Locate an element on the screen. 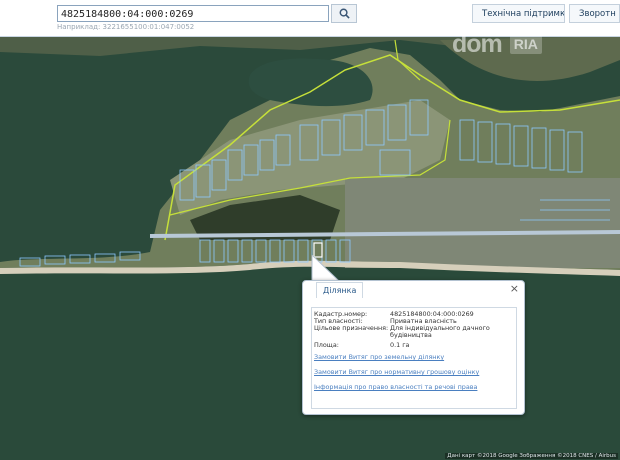 This screenshot has width=620, height=460. property-value: Для індивідуального дачного будівництва is located at coordinates (440, 331).